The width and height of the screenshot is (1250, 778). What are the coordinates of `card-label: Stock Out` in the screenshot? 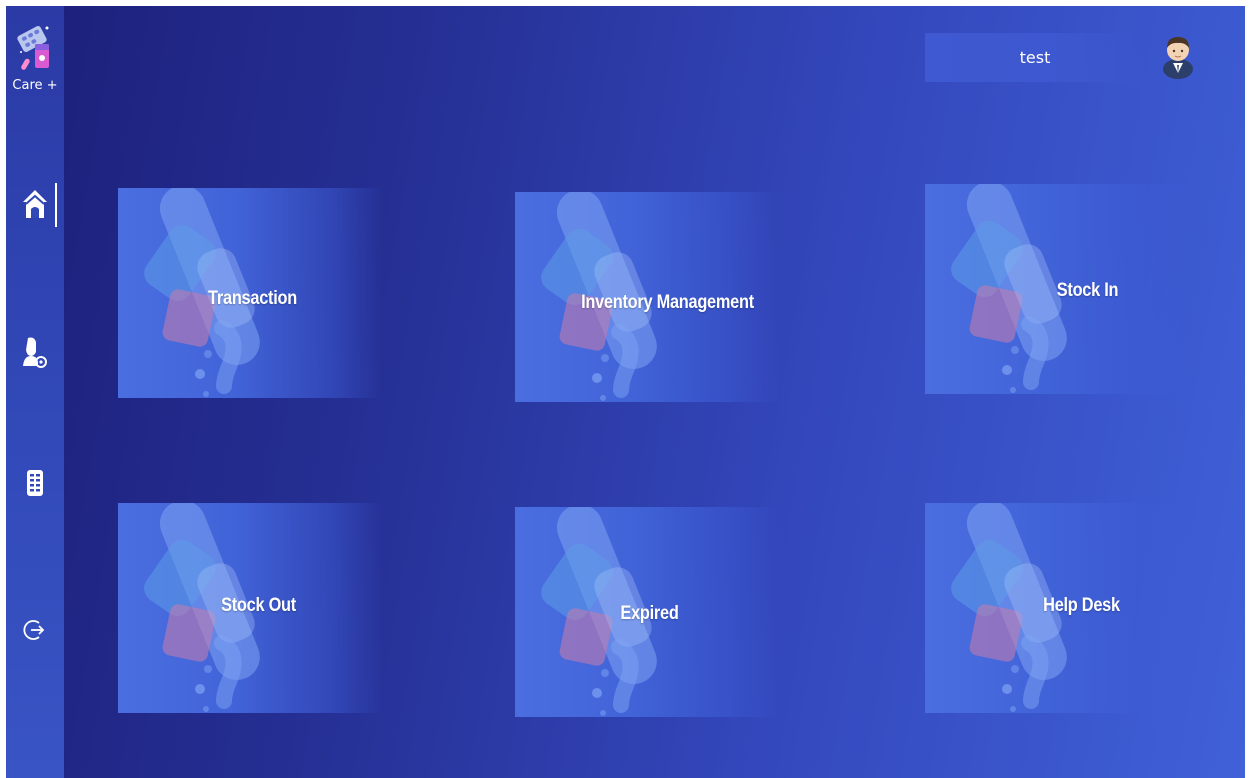 It's located at (258, 605).